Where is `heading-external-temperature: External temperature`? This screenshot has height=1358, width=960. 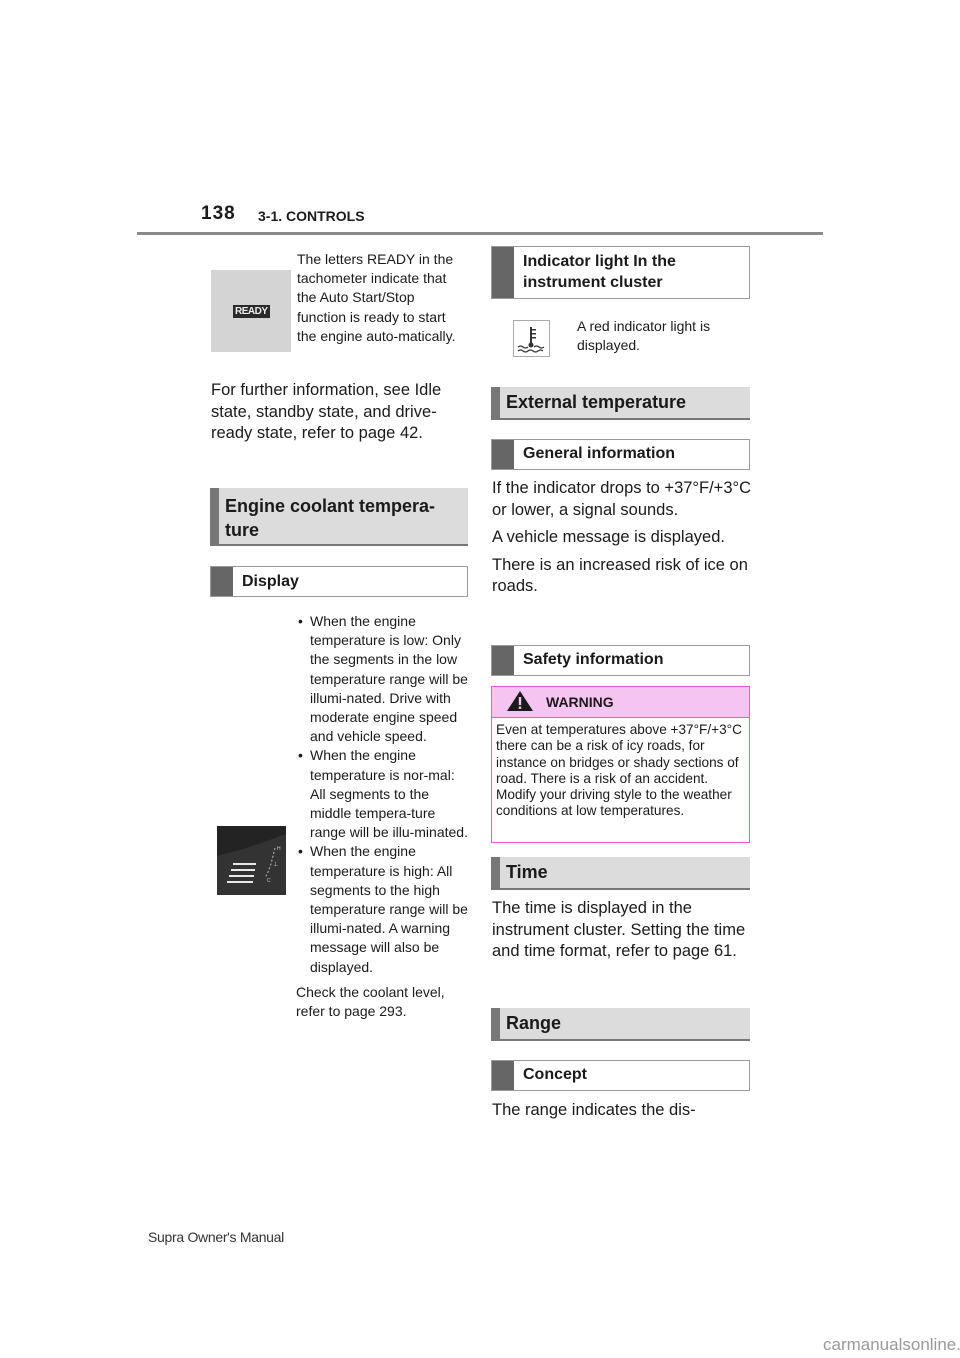
heading-external-temperature: External temperature is located at coordinates (620, 403).